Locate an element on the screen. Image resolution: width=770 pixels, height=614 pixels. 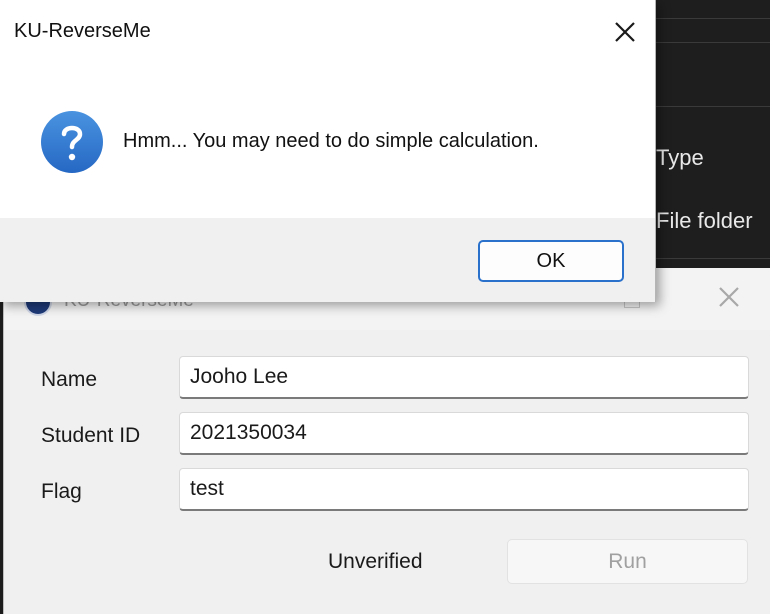
student-id-label: Student ID is located at coordinates (91, 435).